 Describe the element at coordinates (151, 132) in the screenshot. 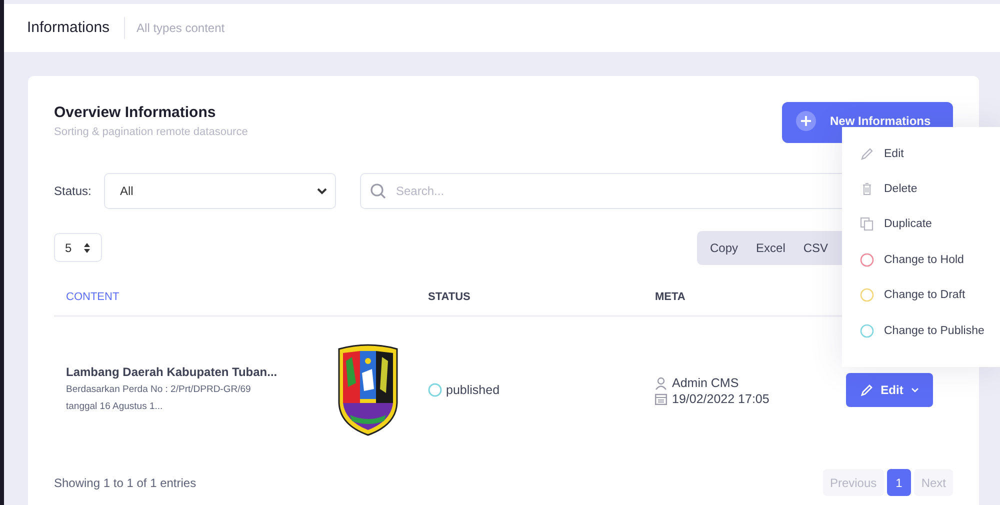

I see `card-subtitle: Sorting & pagination remote datasource` at that location.